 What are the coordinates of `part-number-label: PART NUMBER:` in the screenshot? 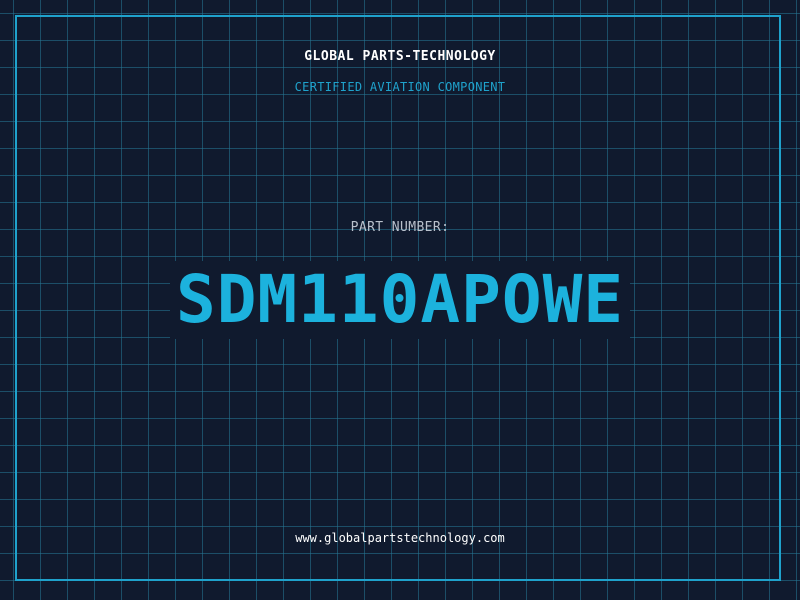 It's located at (400, 227).